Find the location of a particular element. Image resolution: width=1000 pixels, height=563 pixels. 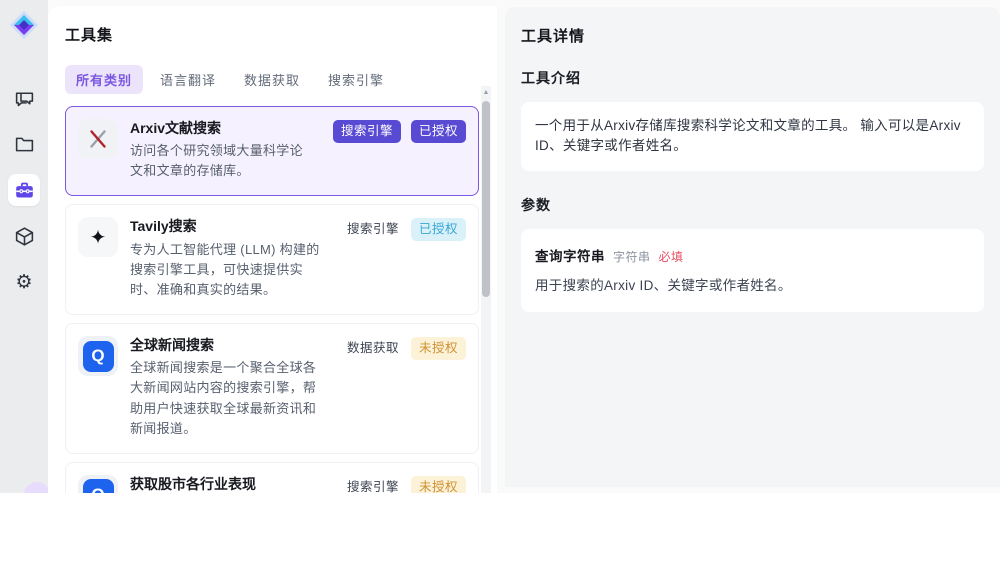

category-tab: 所有类别 is located at coordinates (104, 79).